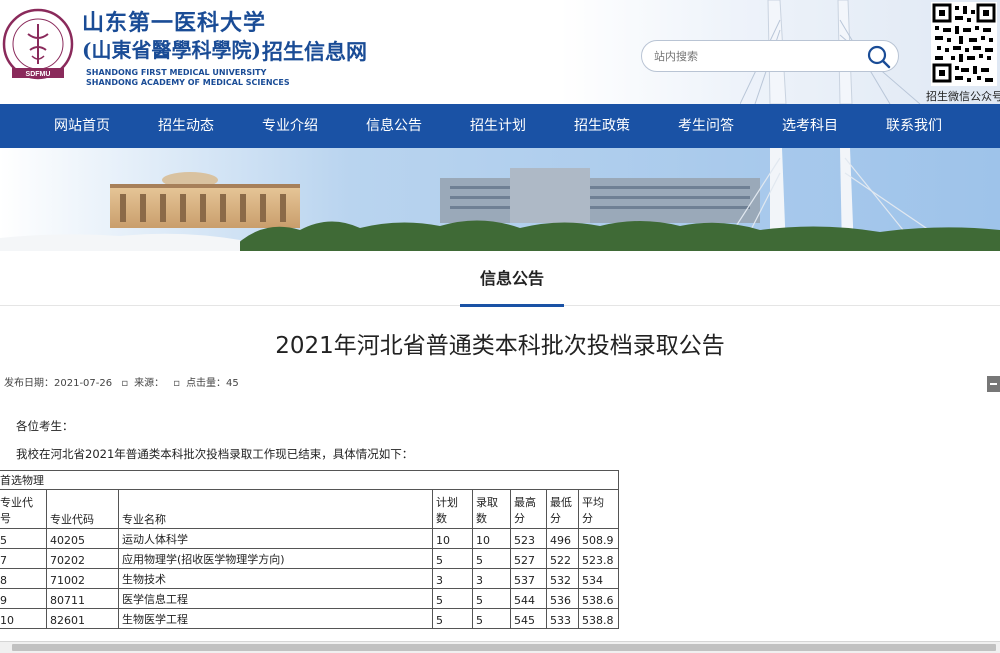 Image resolution: width=1000 pixels, height=653 pixels. I want to click on site-title: 招生信息网, so click(314, 52).